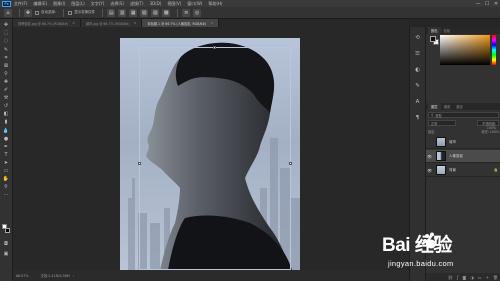 The height and width of the screenshot is (281, 500). Describe the element at coordinates (434, 106) in the screenshot. I see `tab-layers: 图层` at that location.